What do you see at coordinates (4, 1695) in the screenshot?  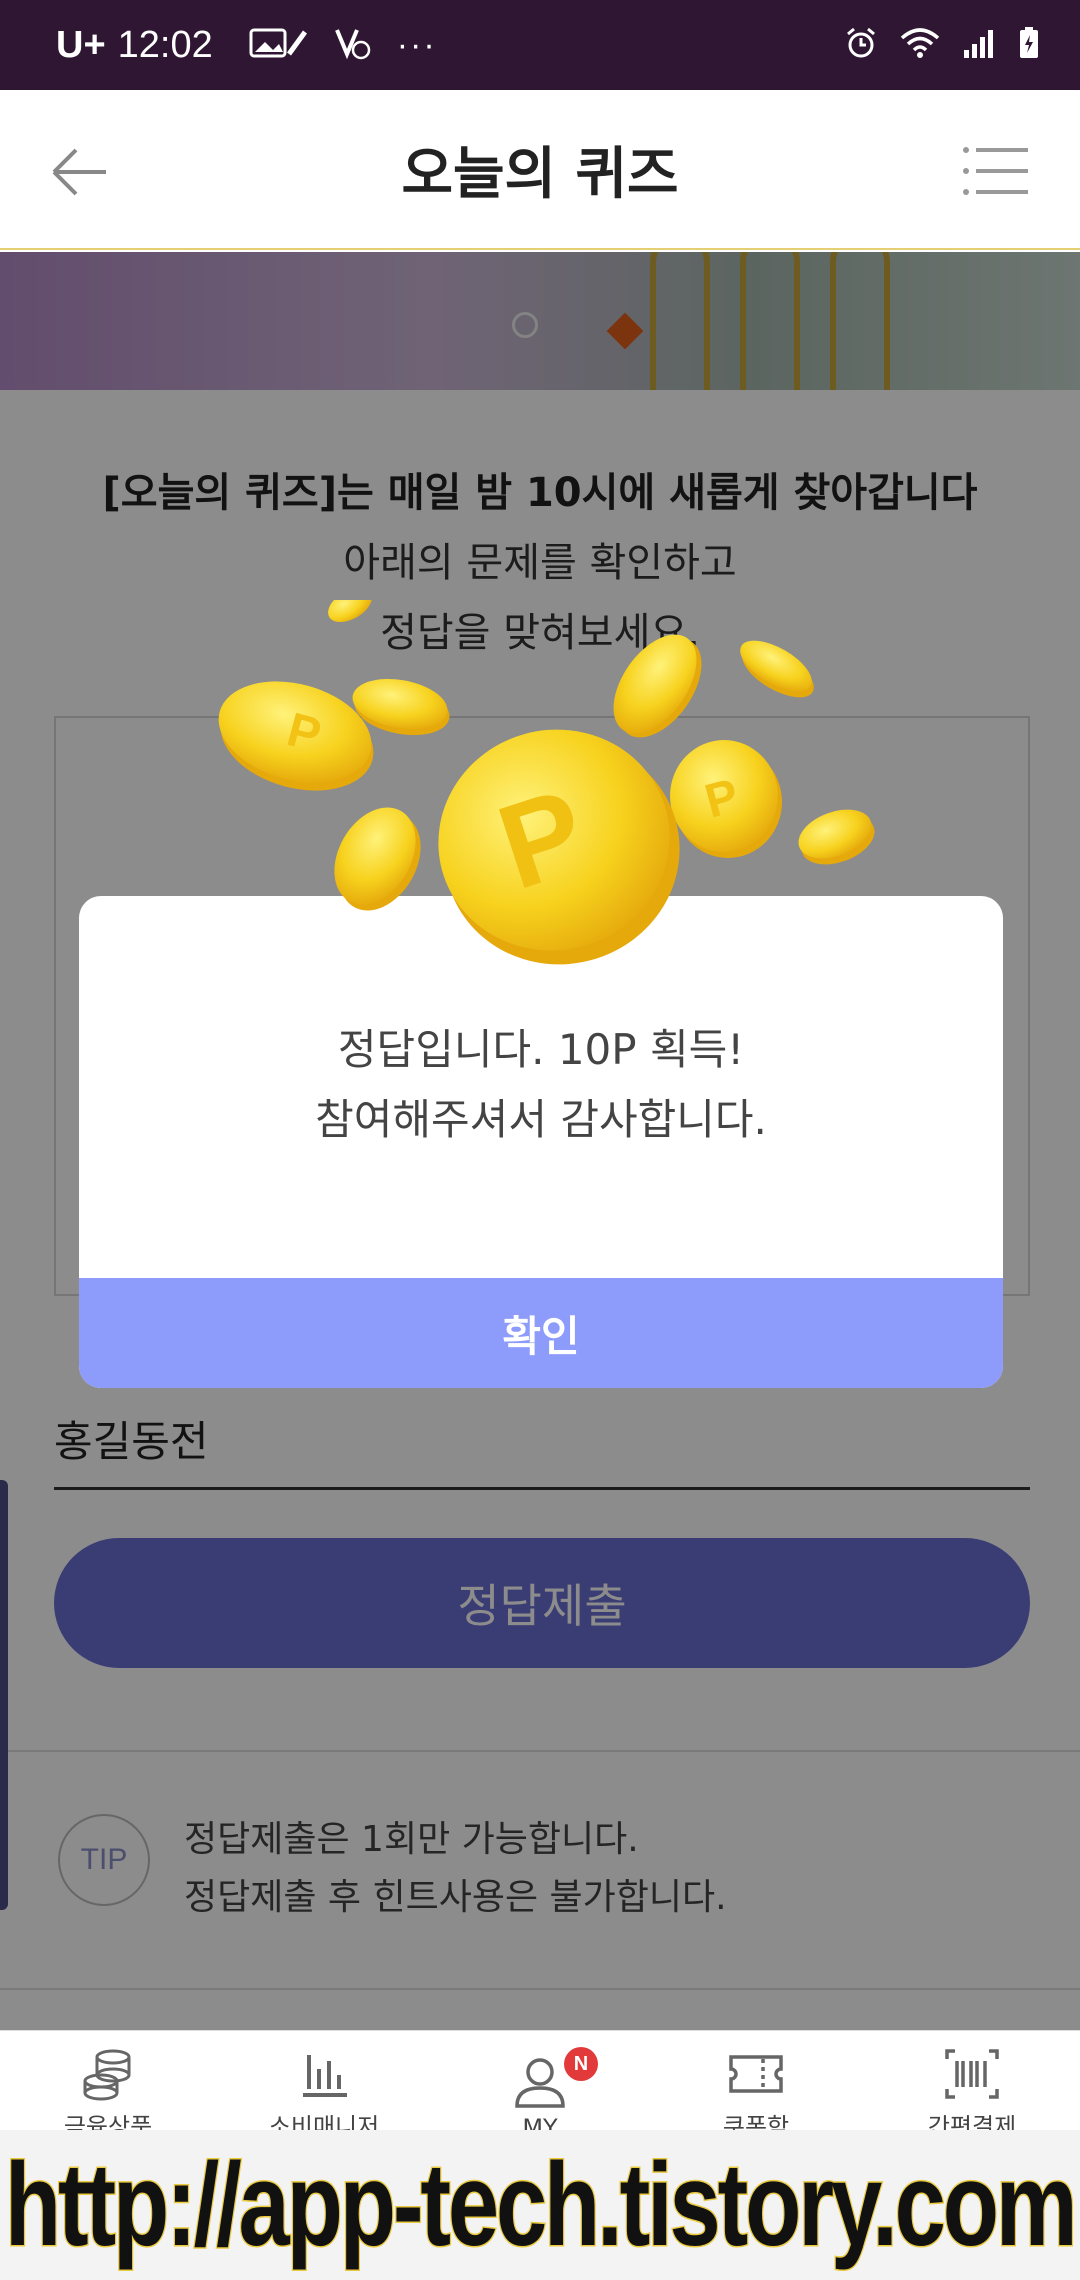 I see `edge-panel-handle` at bounding box center [4, 1695].